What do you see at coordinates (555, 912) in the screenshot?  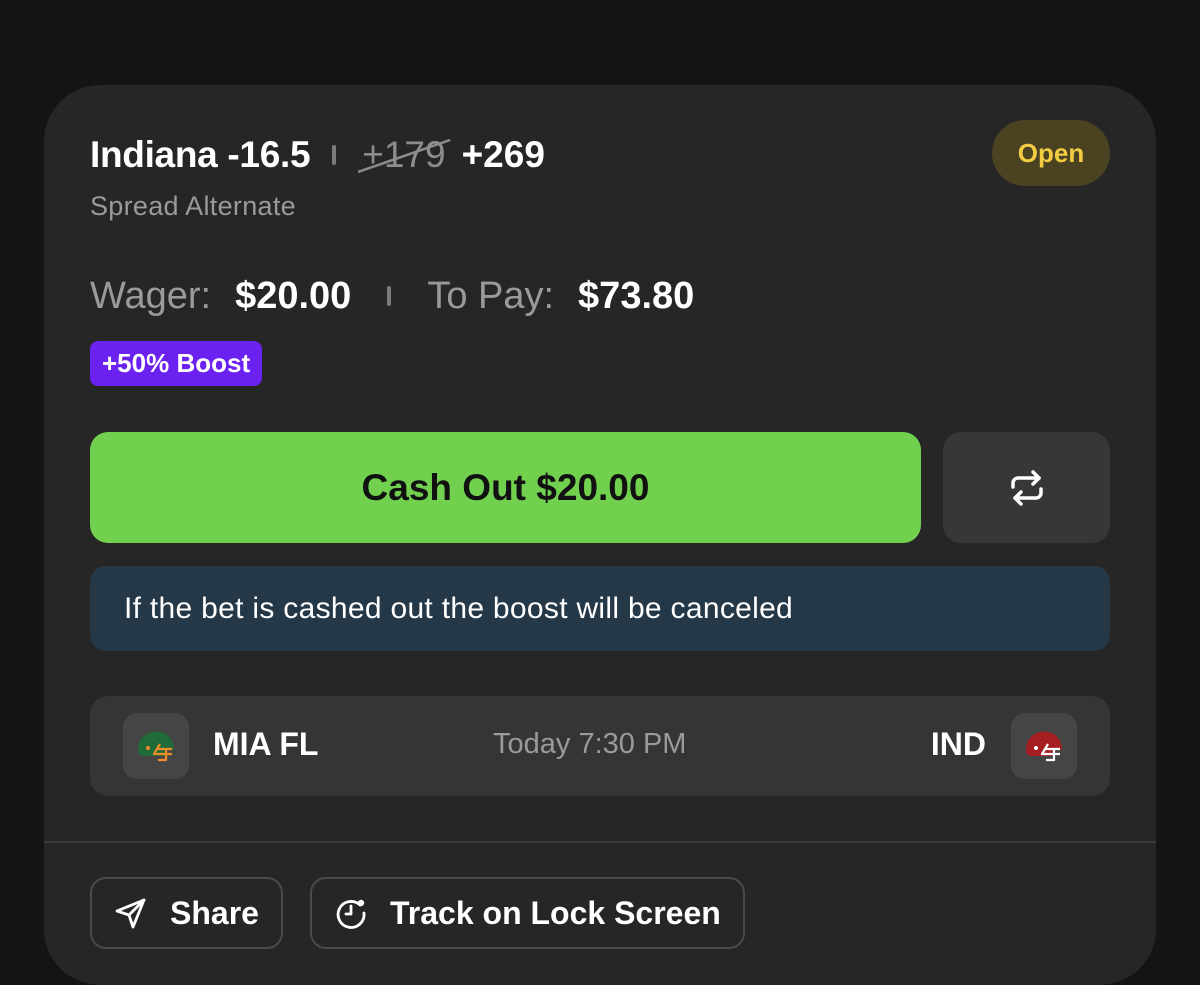 I see `track-label: Track on Lock Screen` at bounding box center [555, 912].